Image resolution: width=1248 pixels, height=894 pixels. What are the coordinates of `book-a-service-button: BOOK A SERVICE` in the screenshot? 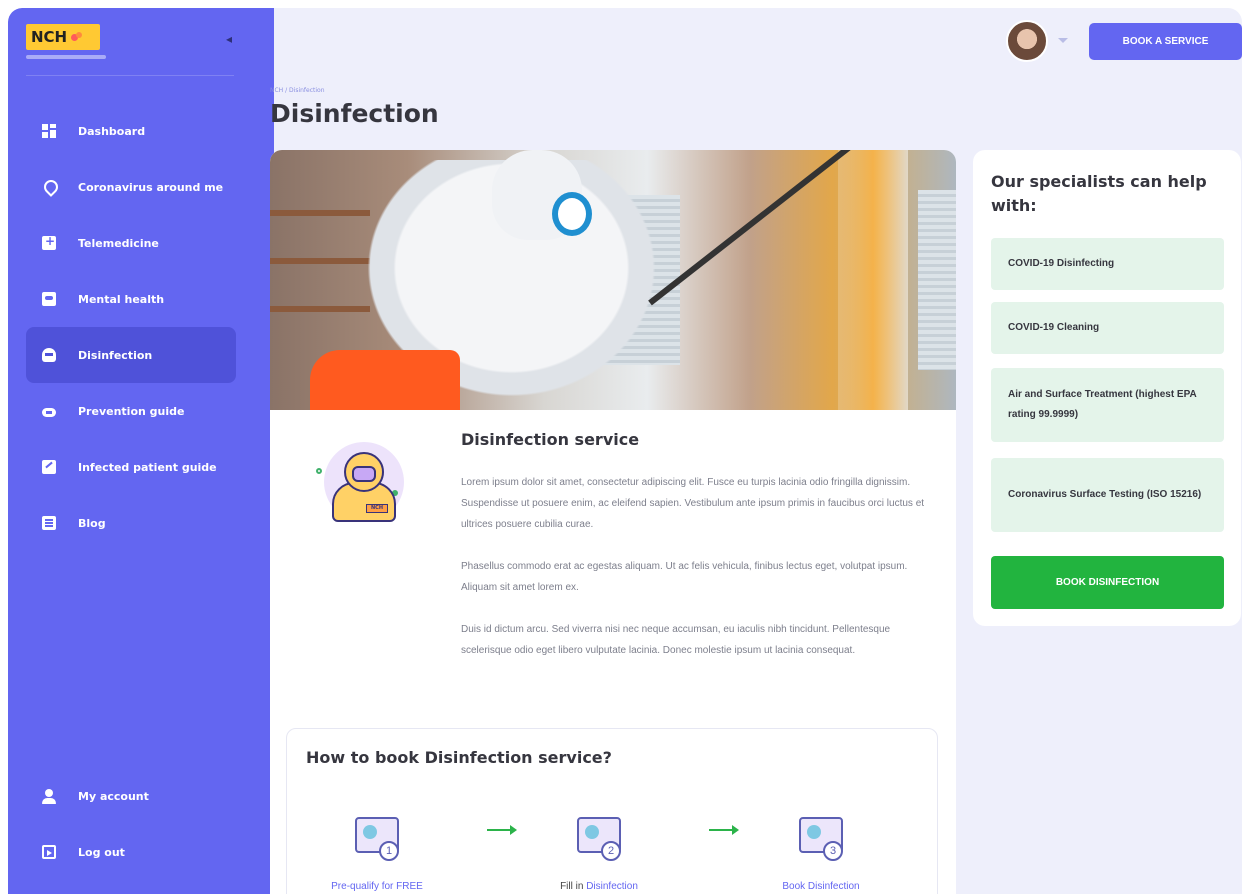 It's located at (1165, 41).